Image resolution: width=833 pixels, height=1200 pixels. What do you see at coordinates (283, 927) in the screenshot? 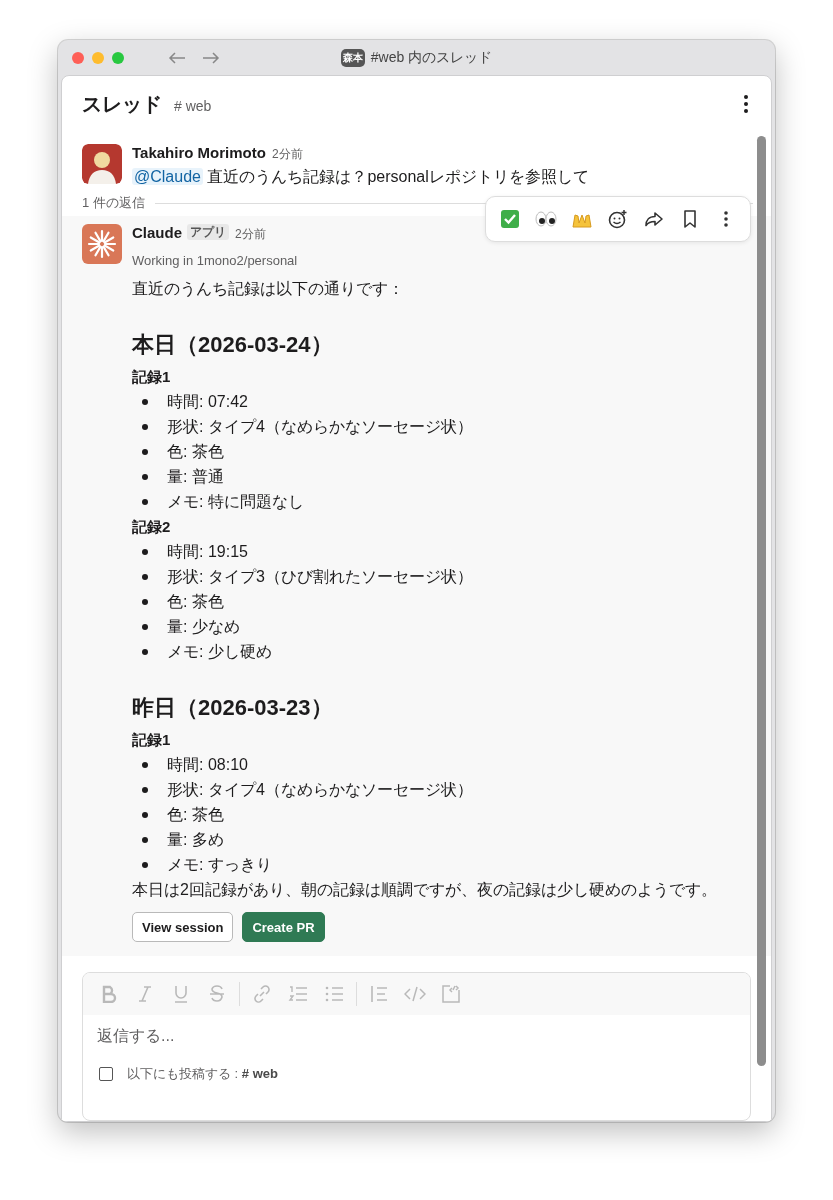
I see `create-button: Create PR` at bounding box center [283, 927].